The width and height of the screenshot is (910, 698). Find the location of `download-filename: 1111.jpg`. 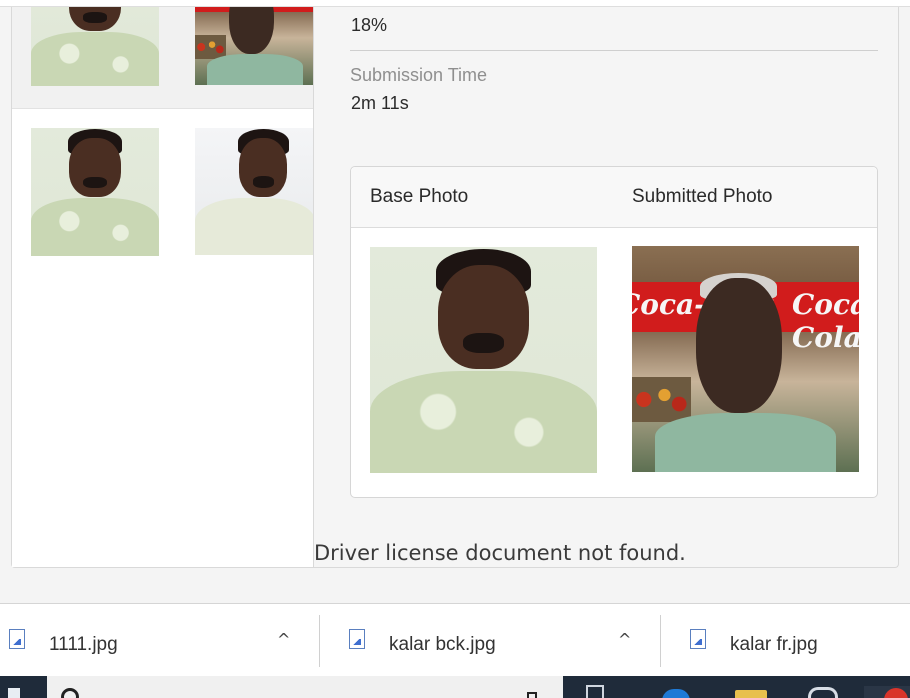

download-filename: 1111.jpg is located at coordinates (83, 645).